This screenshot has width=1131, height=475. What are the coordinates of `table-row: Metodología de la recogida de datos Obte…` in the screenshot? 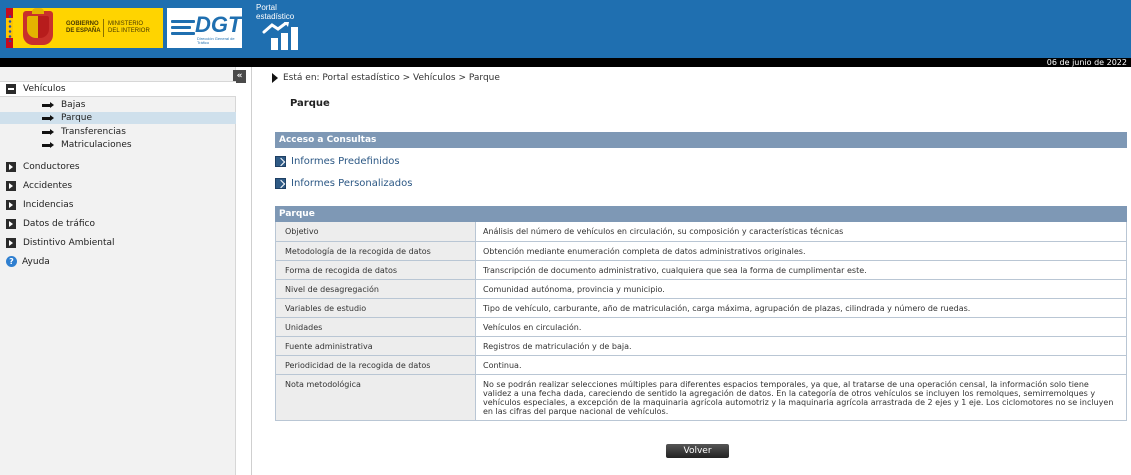 It's located at (701, 251).